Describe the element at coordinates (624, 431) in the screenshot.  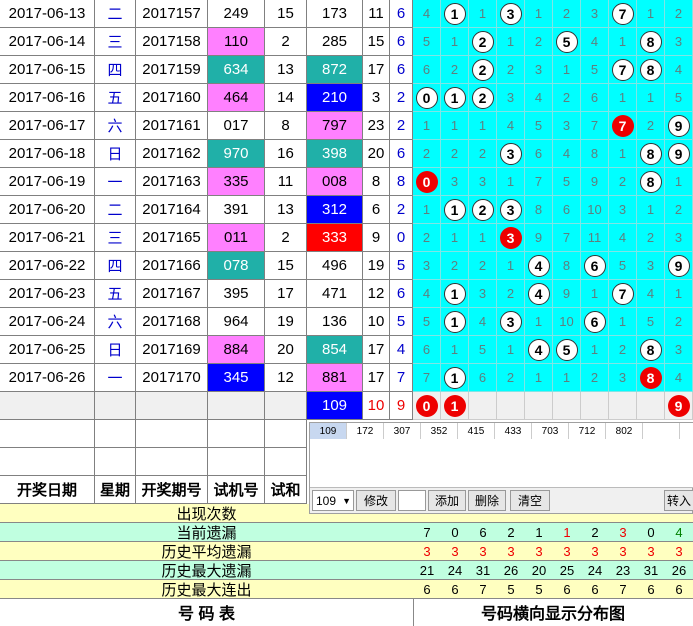
I see `number-tag: 802` at that location.